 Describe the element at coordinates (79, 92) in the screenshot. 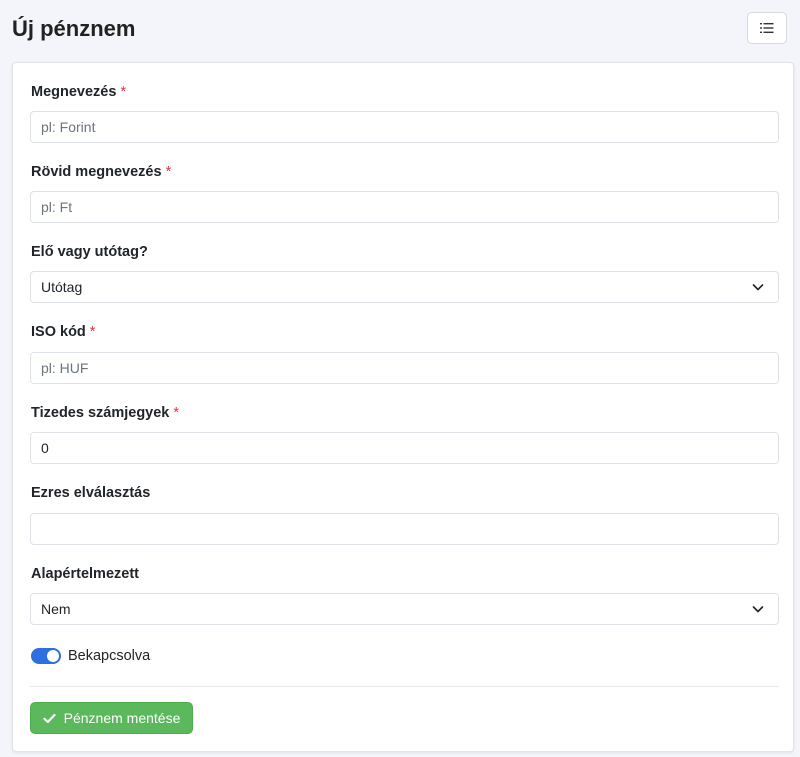

I see `name-label: Megnevezés *` at that location.